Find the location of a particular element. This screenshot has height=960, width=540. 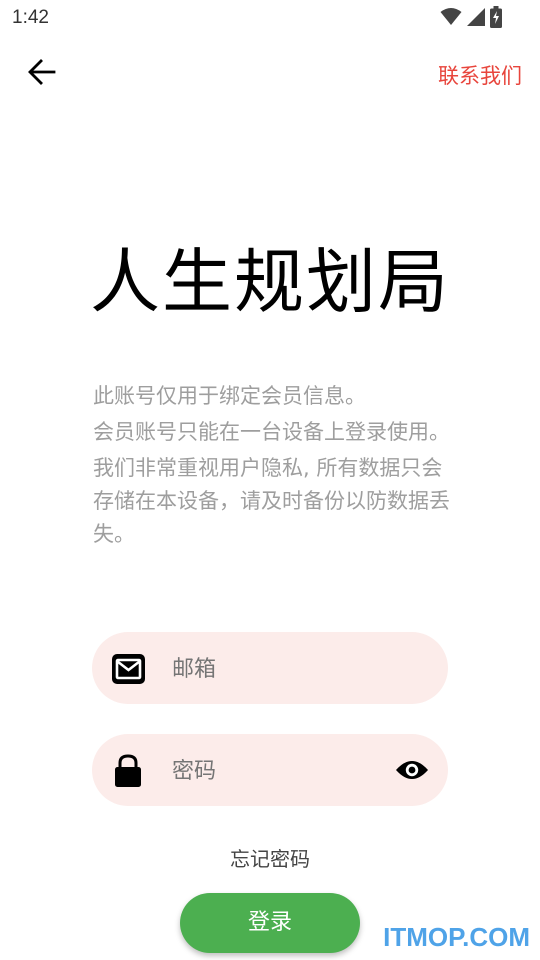

contact-us-link: 联系我们 is located at coordinates (480, 75).